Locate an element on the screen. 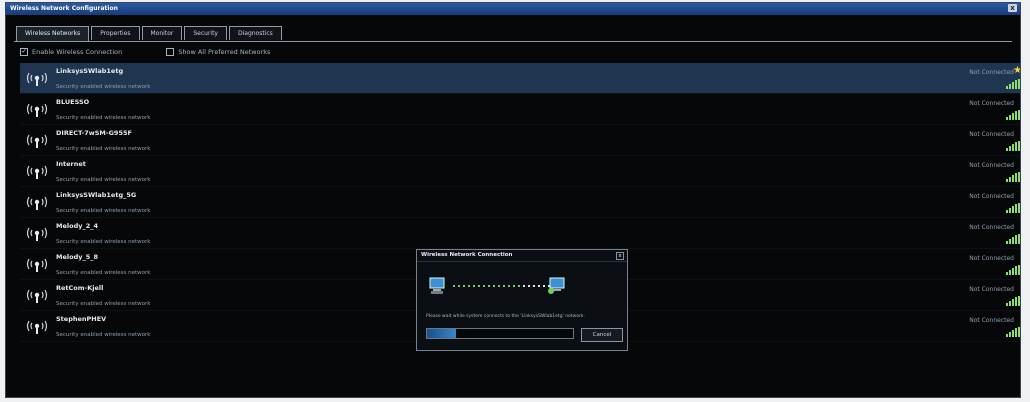 Image resolution: width=1030 pixels, height=402 pixels. cancel-button: Cancel is located at coordinates (602, 335).